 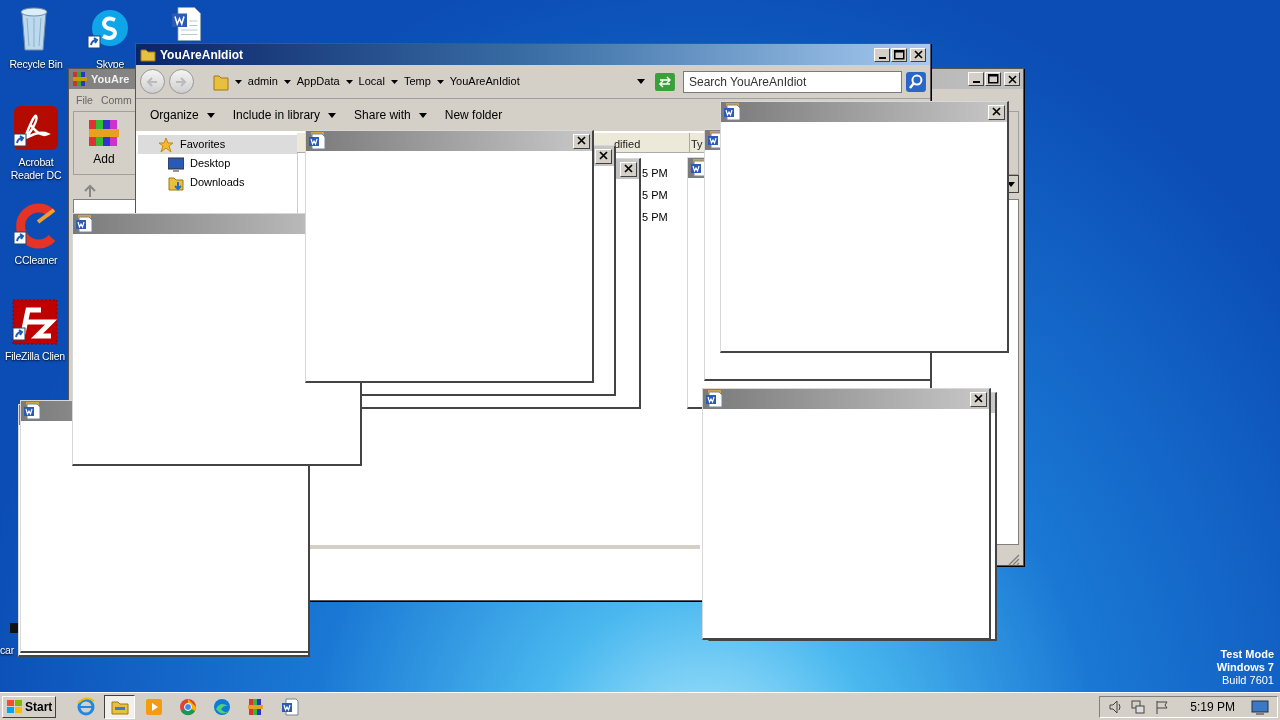 What do you see at coordinates (289, 706) in the screenshot?
I see `document-icon` at bounding box center [289, 706].